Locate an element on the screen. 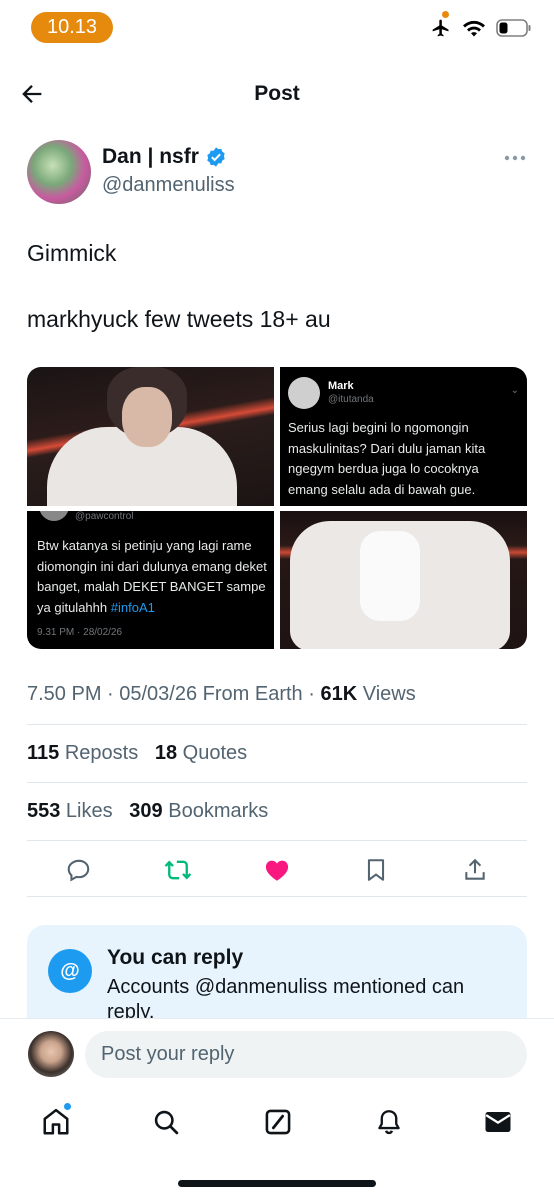 The width and height of the screenshot is (554, 1200). home-icon is located at coordinates (56, 1121).